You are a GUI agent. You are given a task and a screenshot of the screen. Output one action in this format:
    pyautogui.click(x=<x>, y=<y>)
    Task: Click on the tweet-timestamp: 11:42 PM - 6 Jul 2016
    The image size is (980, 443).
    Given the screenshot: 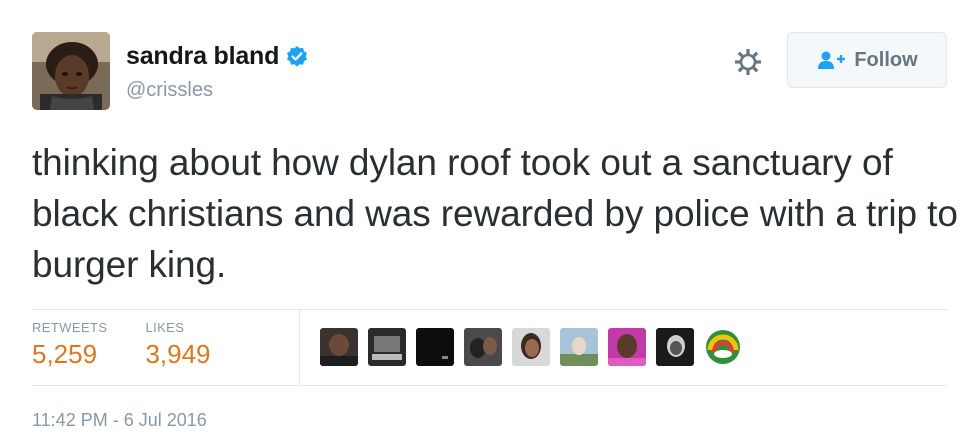 What is the action you would take?
    pyautogui.click(x=119, y=420)
    